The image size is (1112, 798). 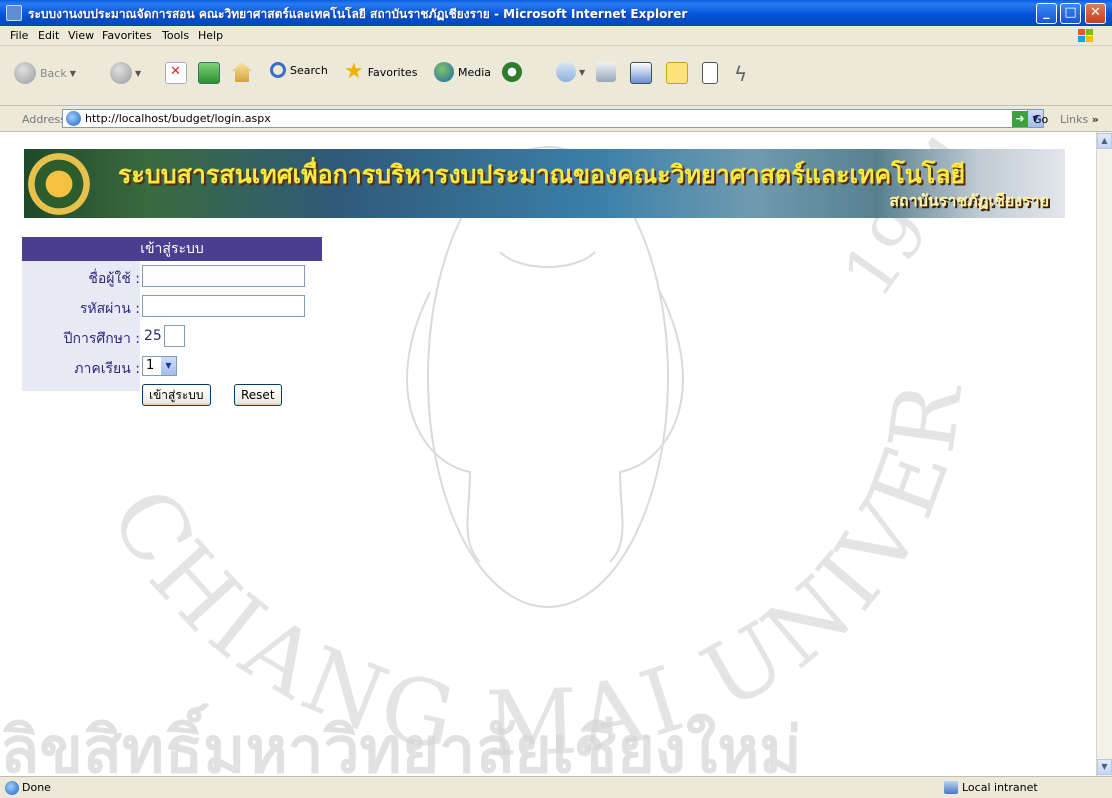 What do you see at coordinates (969, 200) in the screenshot?
I see `banner-subtitle: สถาบันราชภัฏเชียงราย` at bounding box center [969, 200].